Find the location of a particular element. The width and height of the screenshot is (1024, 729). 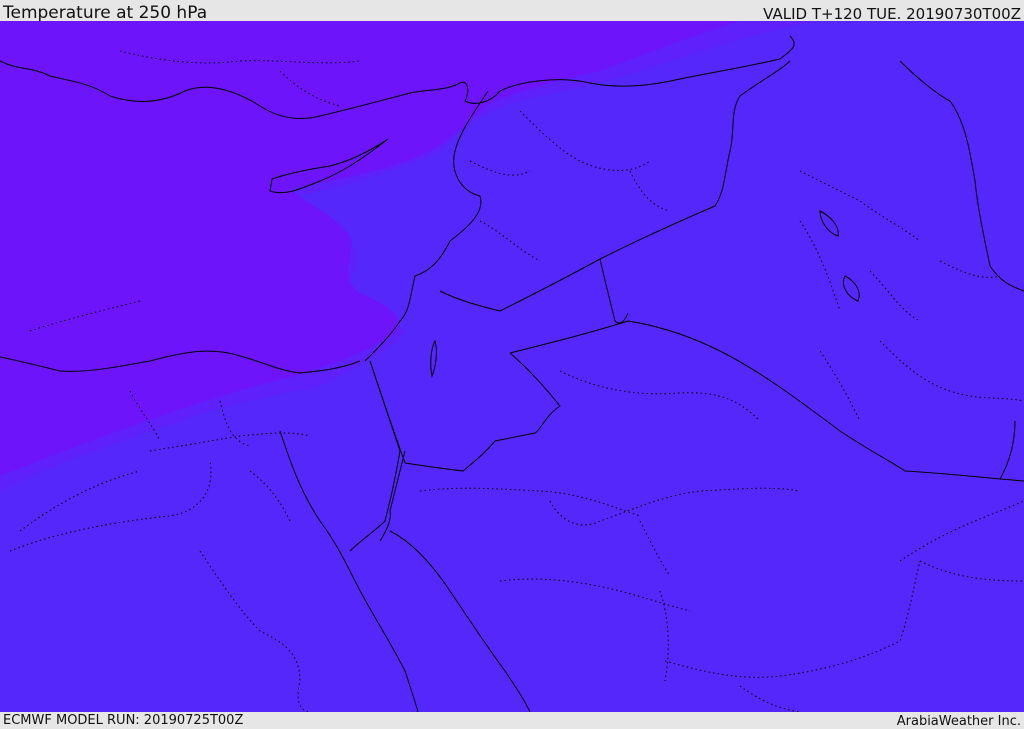

valid-time: VALID T+120 TUE. 20190730T00Z is located at coordinates (892, 14).